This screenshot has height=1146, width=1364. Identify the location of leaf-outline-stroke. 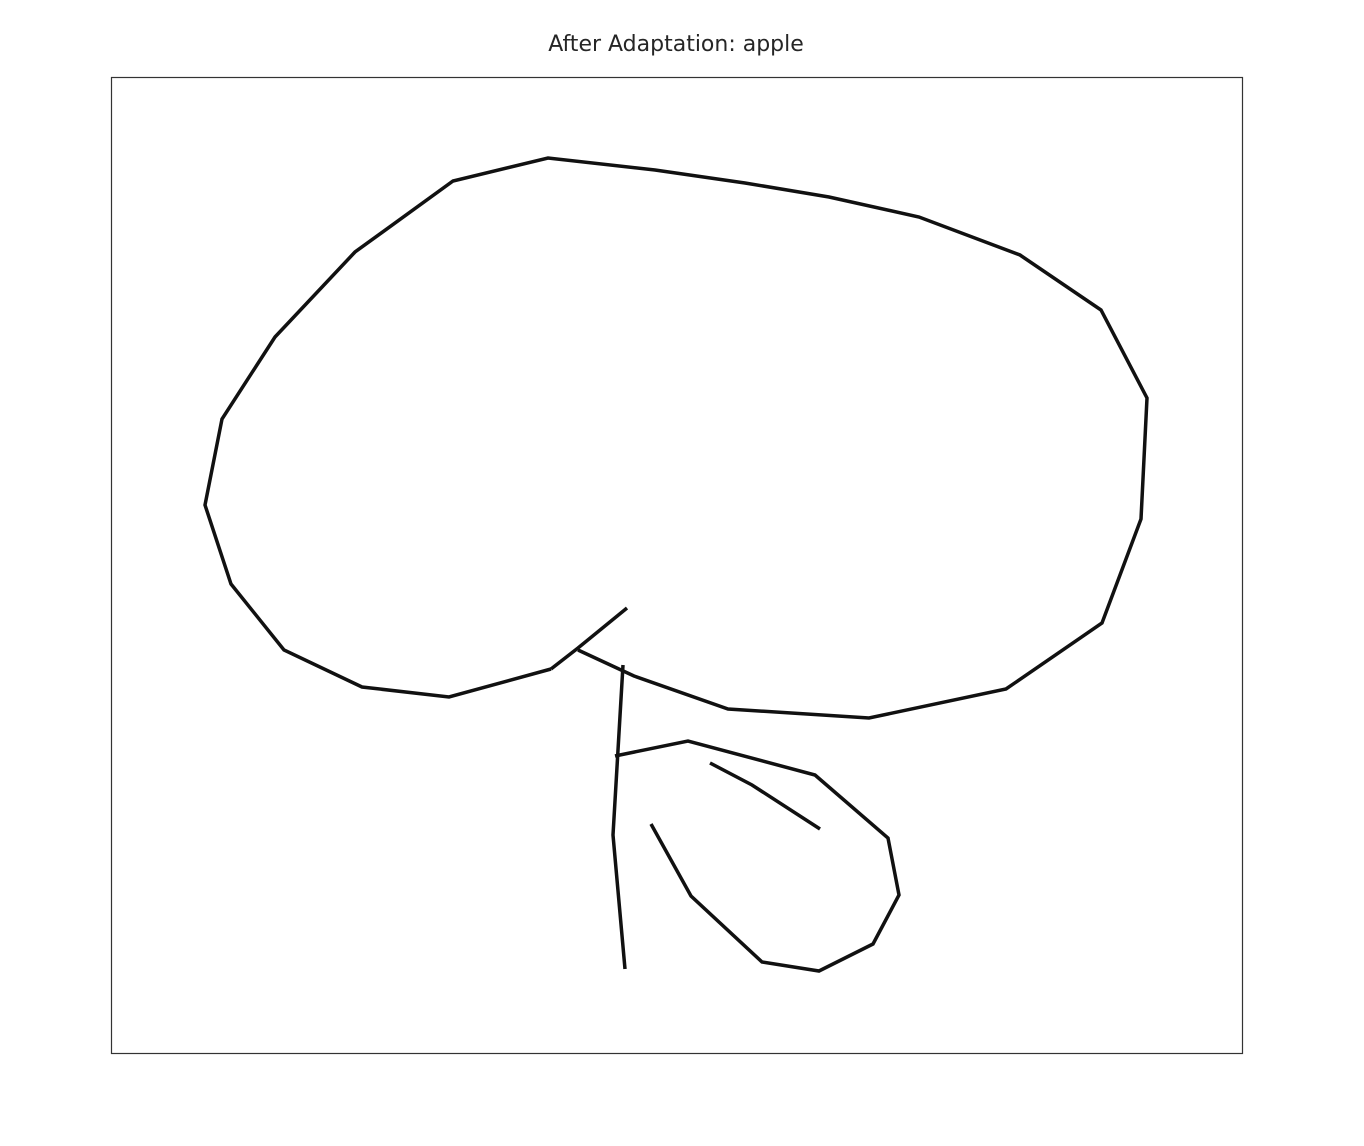
(757, 856).